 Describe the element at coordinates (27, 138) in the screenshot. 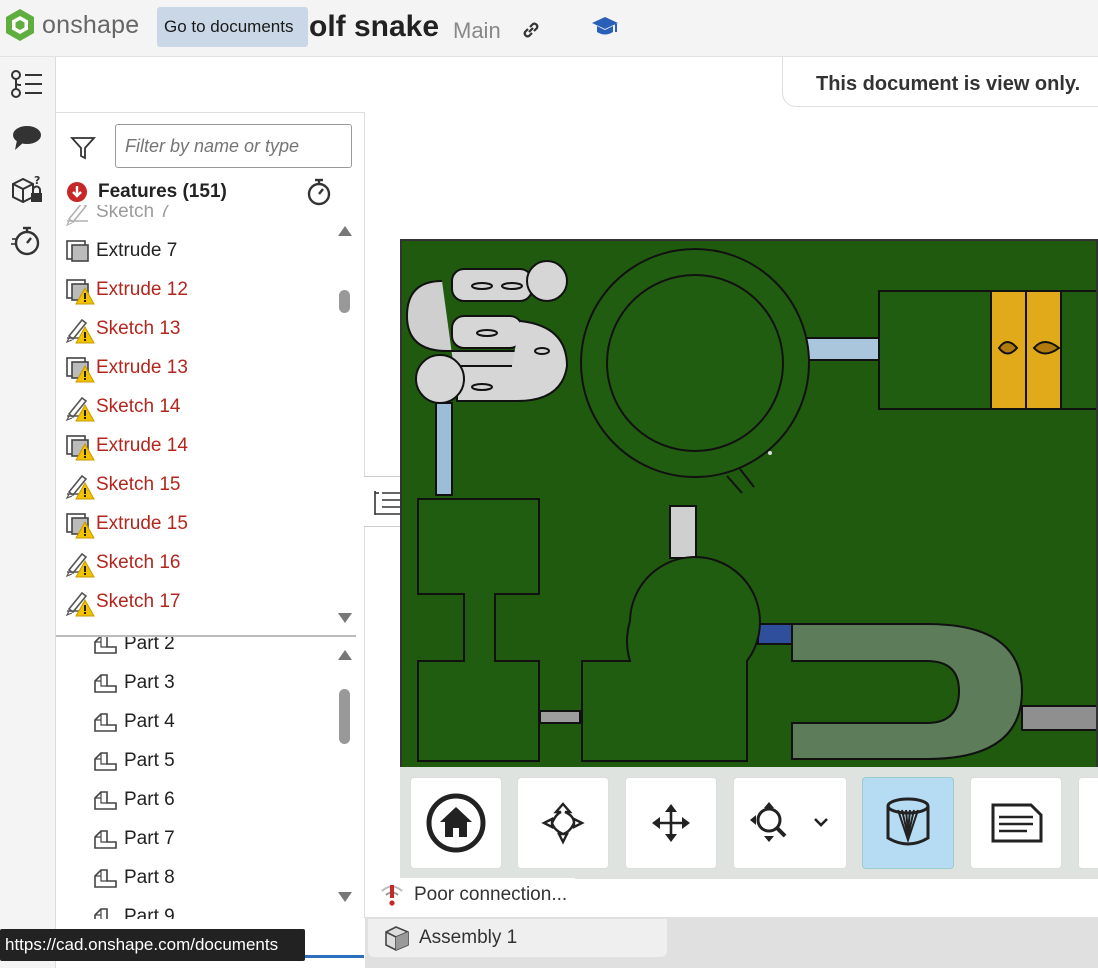

I see `comments-icon` at that location.